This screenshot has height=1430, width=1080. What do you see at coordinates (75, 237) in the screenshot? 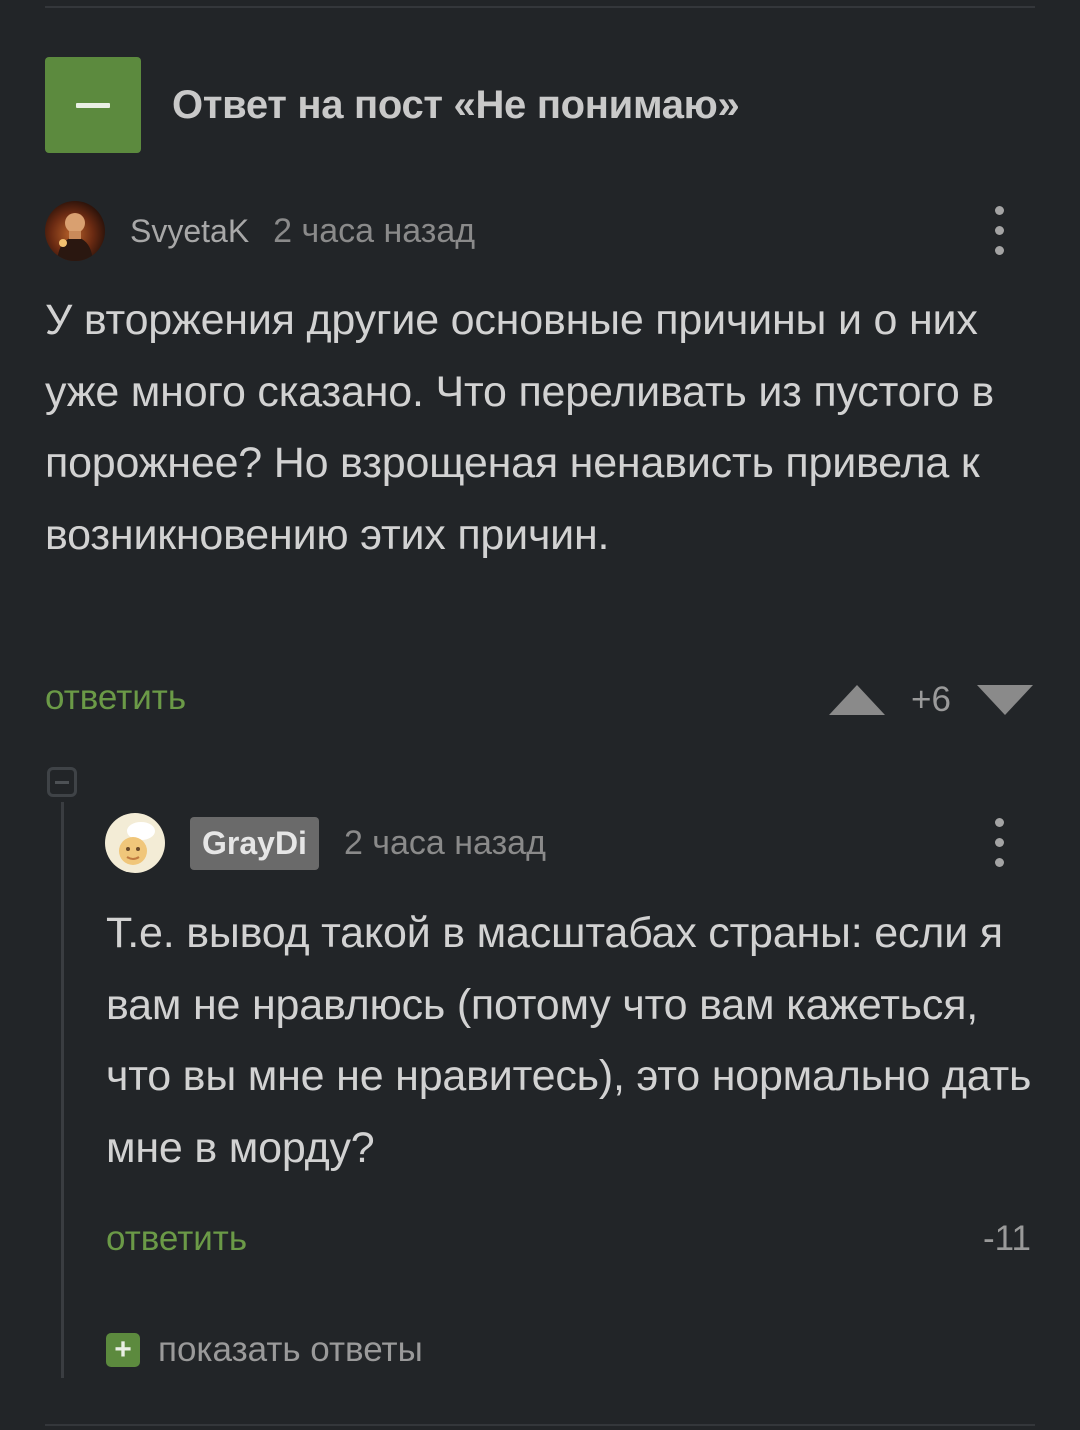
I see `avatar-portrait-icon` at bounding box center [75, 237].